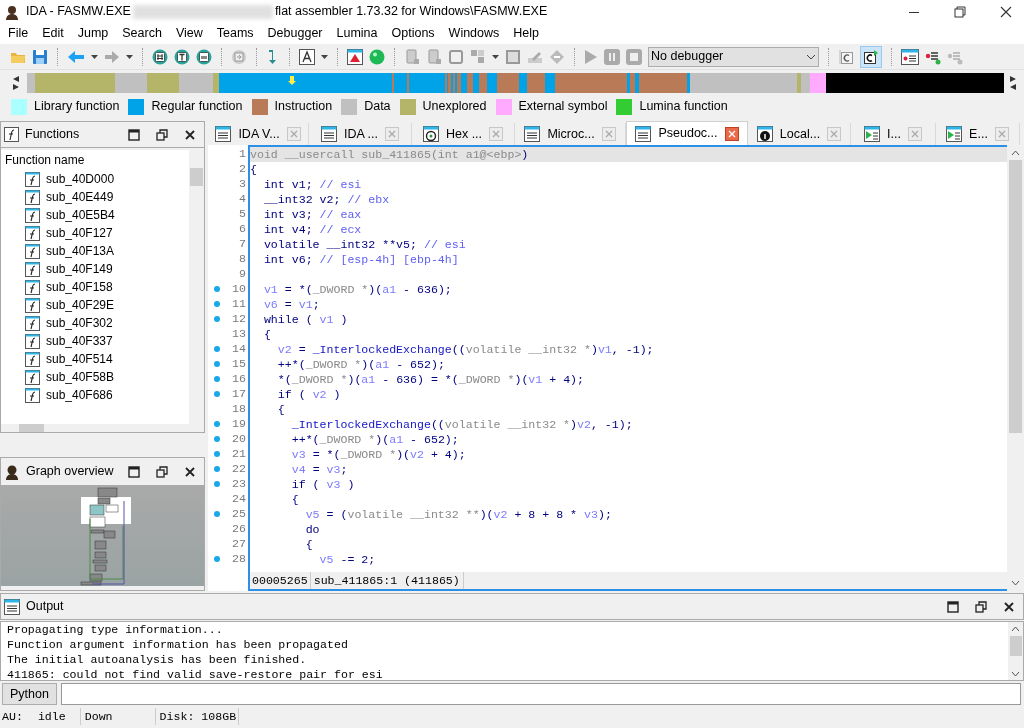 This screenshot has width=1024, height=728. What do you see at coordinates (328, 134) in the screenshot?
I see `listing-tab-icon` at bounding box center [328, 134].